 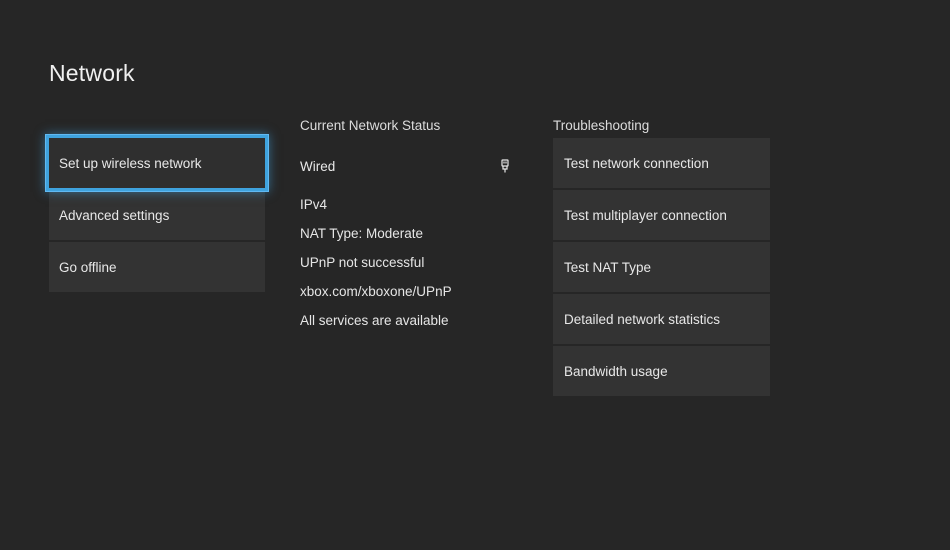 I want to click on test-nat-type-label: Test NAT Type, so click(x=607, y=267).